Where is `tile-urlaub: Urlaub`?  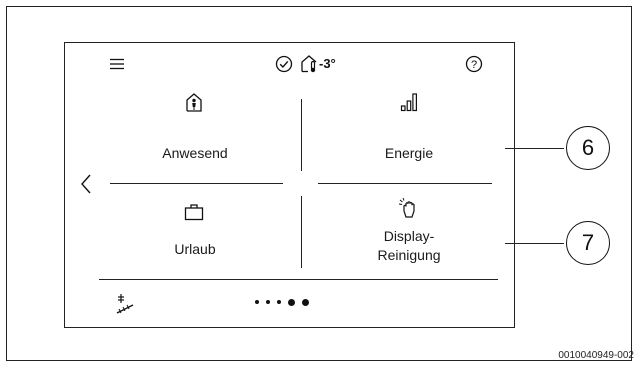
tile-urlaub: Urlaub is located at coordinates (195, 232).